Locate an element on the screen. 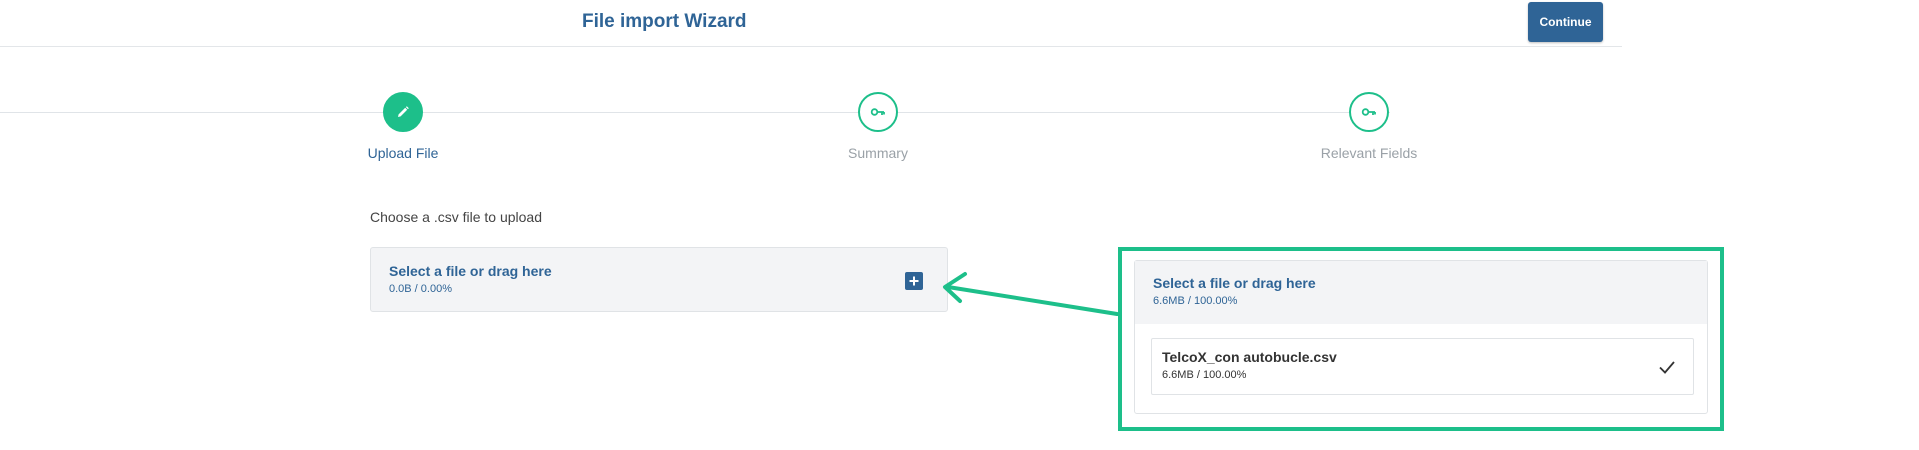  pencil-icon is located at coordinates (403, 111).